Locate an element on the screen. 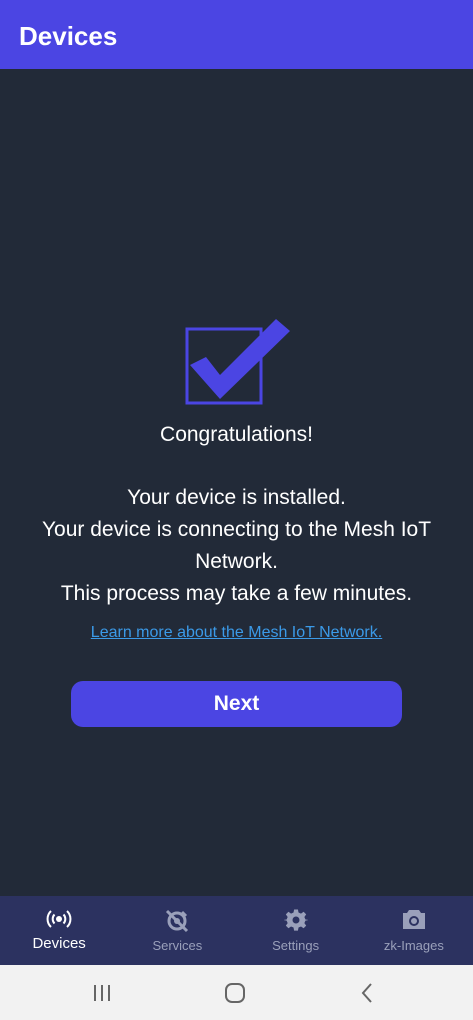 This screenshot has width=473, height=1020. nav-item-devices: Devices is located at coordinates (59, 930).